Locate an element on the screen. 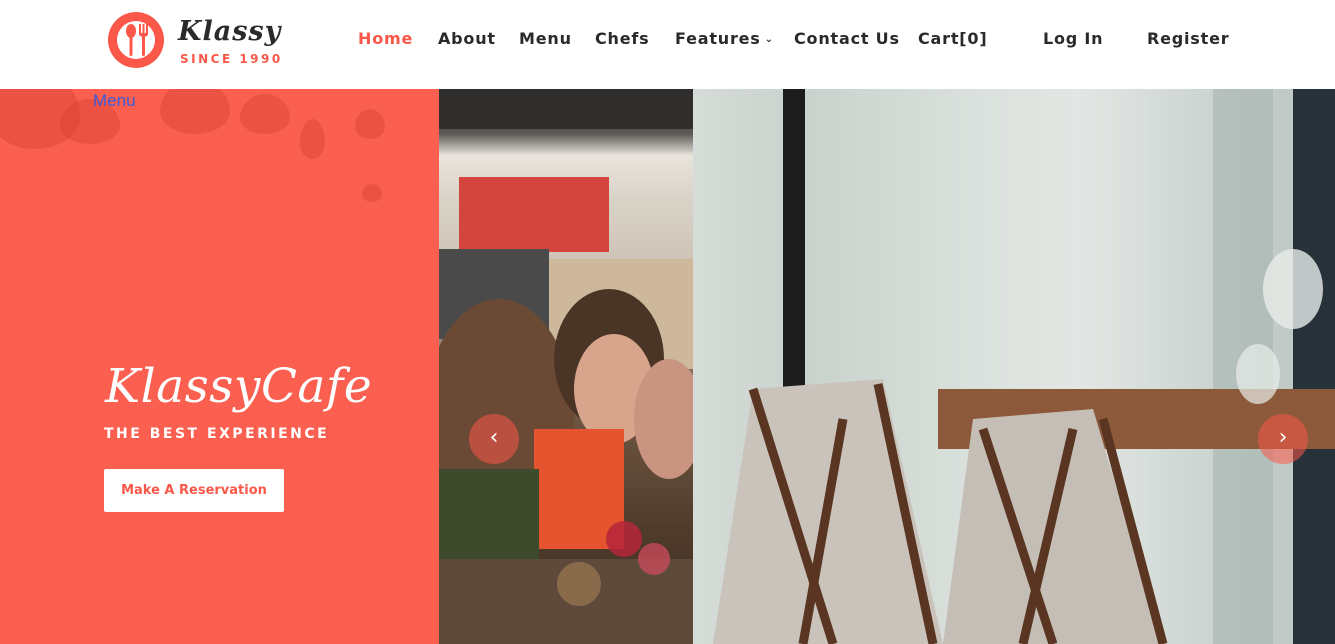 The height and width of the screenshot is (644, 1335). hero-title: KlassyCafe is located at coordinates (239, 386).